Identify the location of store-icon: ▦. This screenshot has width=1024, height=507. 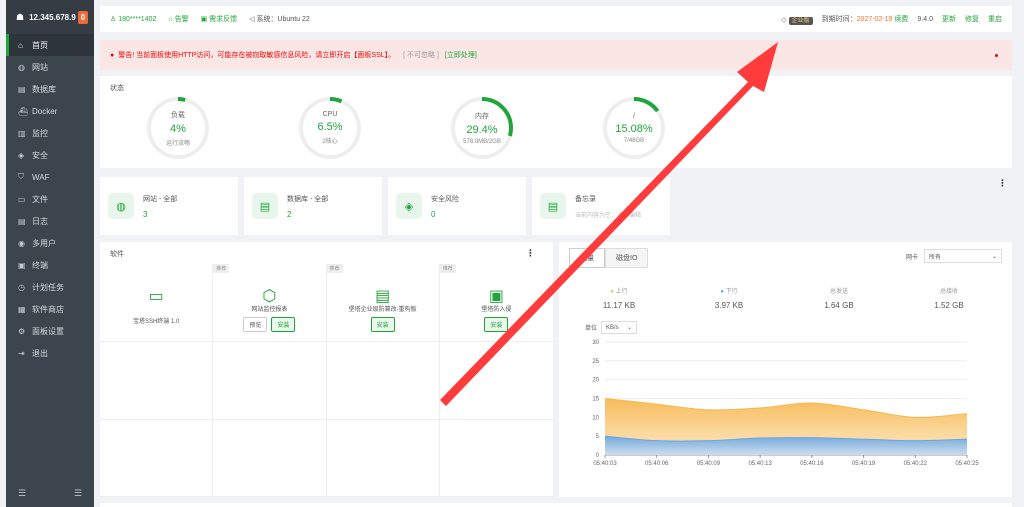
(22, 309).